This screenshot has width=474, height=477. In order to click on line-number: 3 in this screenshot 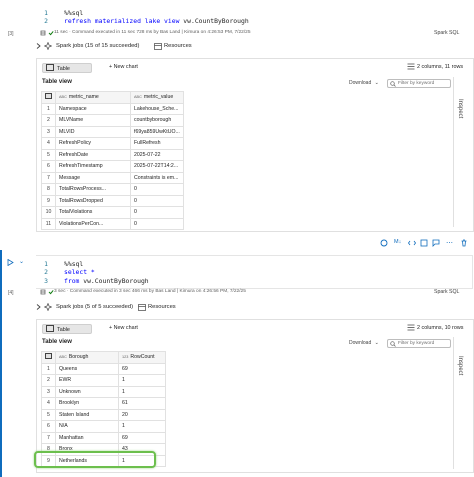, I will do `click(46, 281)`.